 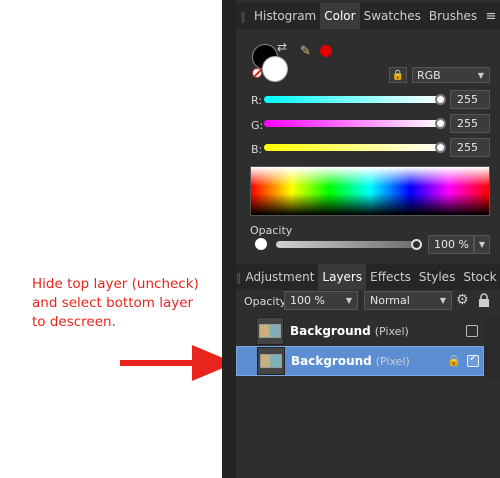 I want to click on blend-mode-value: Normal, so click(x=390, y=300).